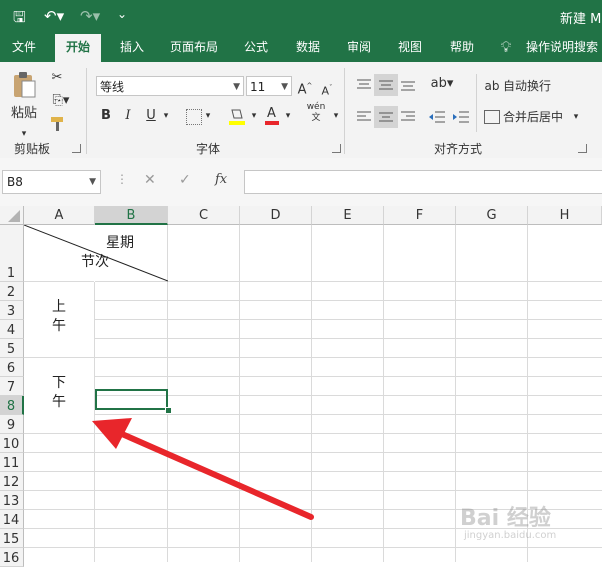 The width and height of the screenshot is (602, 567). What do you see at coordinates (194, 117) in the screenshot?
I see `borders-icon` at bounding box center [194, 117].